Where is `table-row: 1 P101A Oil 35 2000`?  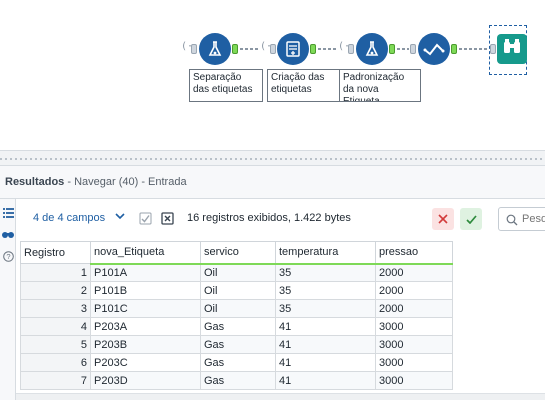
table-row: 1 P101A Oil 35 2000 is located at coordinates (236, 272).